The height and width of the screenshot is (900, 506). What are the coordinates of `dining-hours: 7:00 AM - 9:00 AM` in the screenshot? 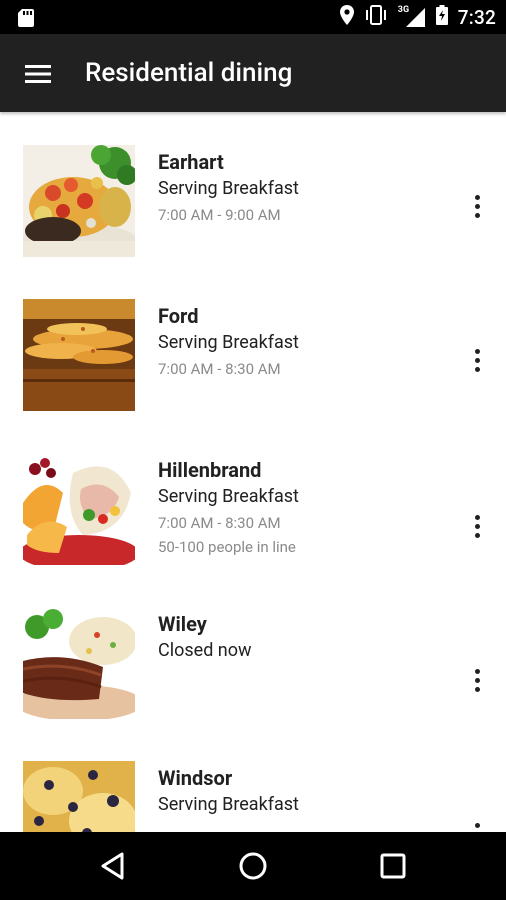 It's located at (219, 215).